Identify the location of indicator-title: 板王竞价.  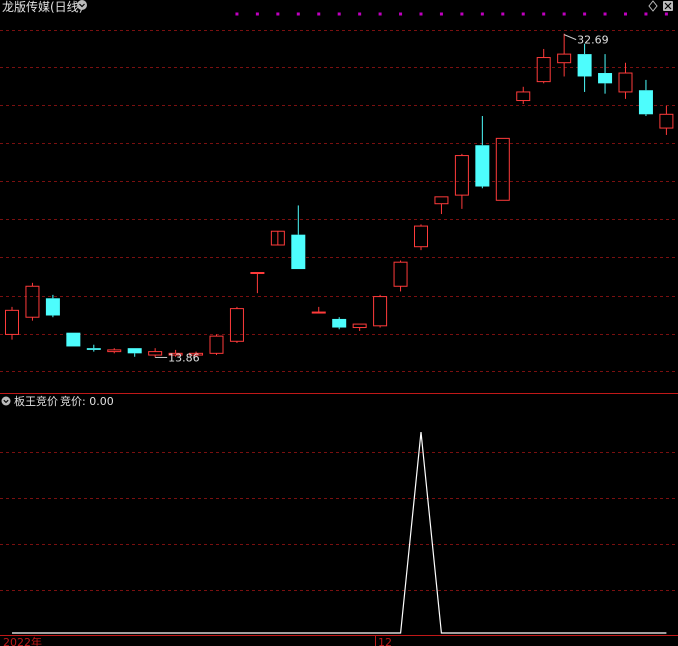
(36, 401).